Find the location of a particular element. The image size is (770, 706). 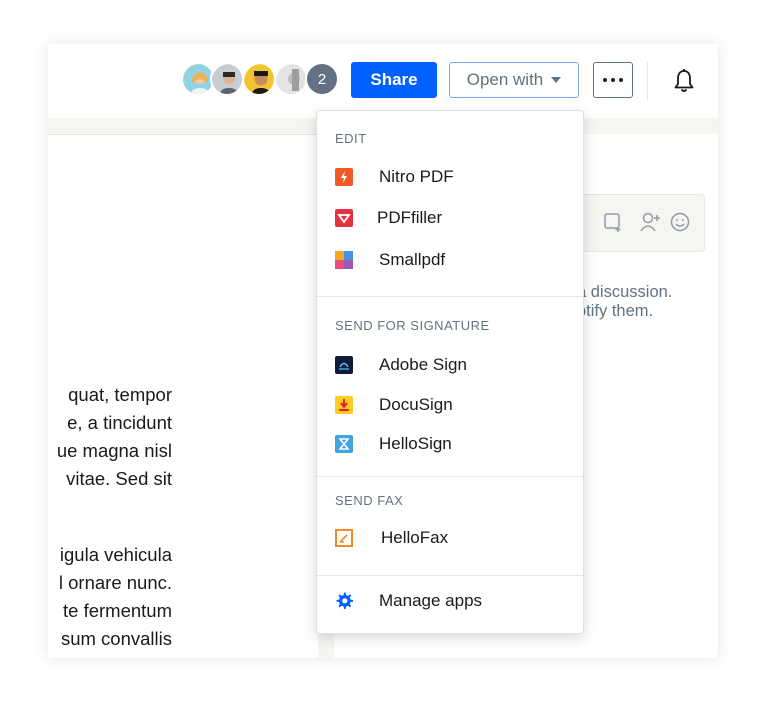

pdffiller-icon is located at coordinates (344, 218).